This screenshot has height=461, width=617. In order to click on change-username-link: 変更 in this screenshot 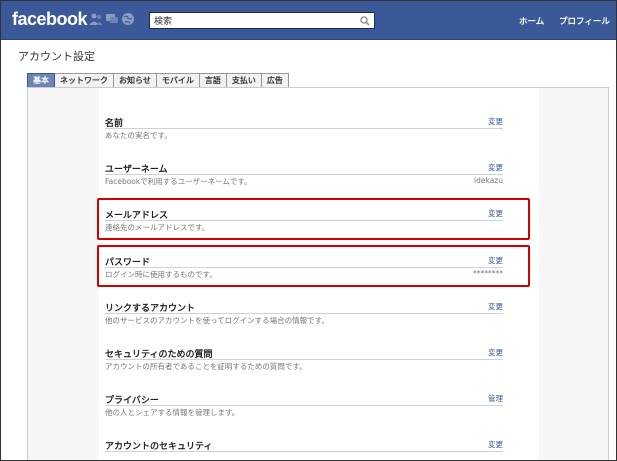, I will do `click(495, 167)`.